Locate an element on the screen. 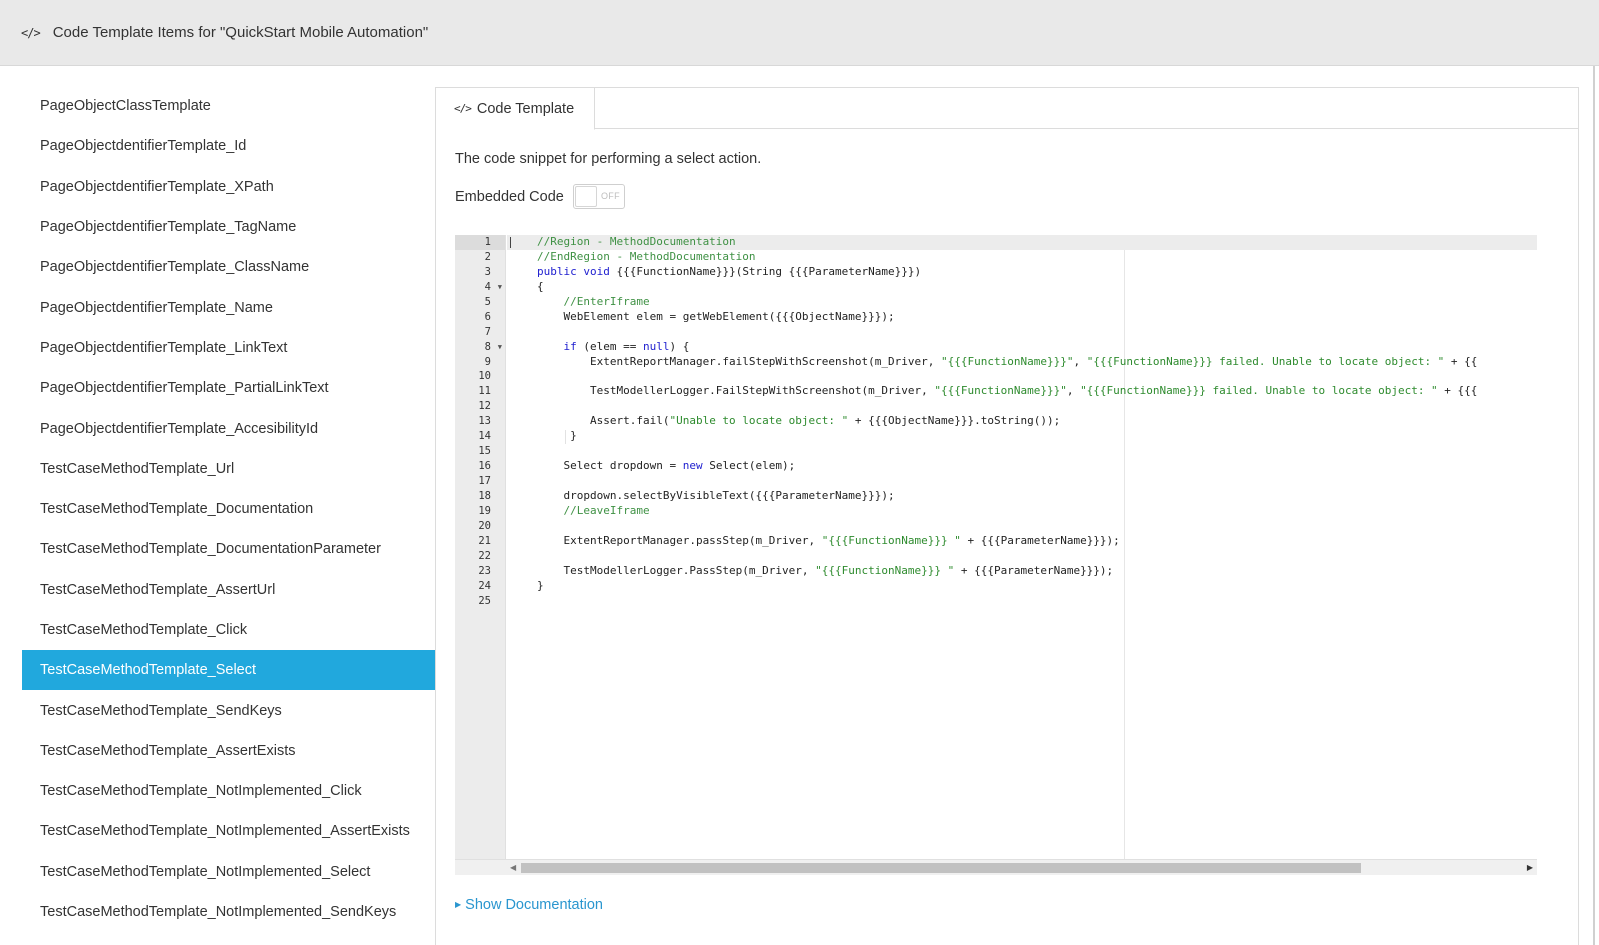 This screenshot has width=1599, height=945. line-number: 22 is located at coordinates (484, 555).